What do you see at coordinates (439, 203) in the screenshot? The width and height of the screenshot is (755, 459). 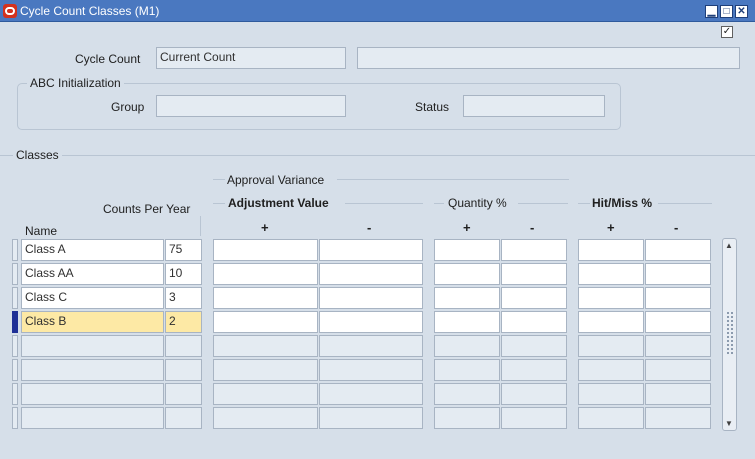 I see `quantity-line-left` at bounding box center [439, 203].